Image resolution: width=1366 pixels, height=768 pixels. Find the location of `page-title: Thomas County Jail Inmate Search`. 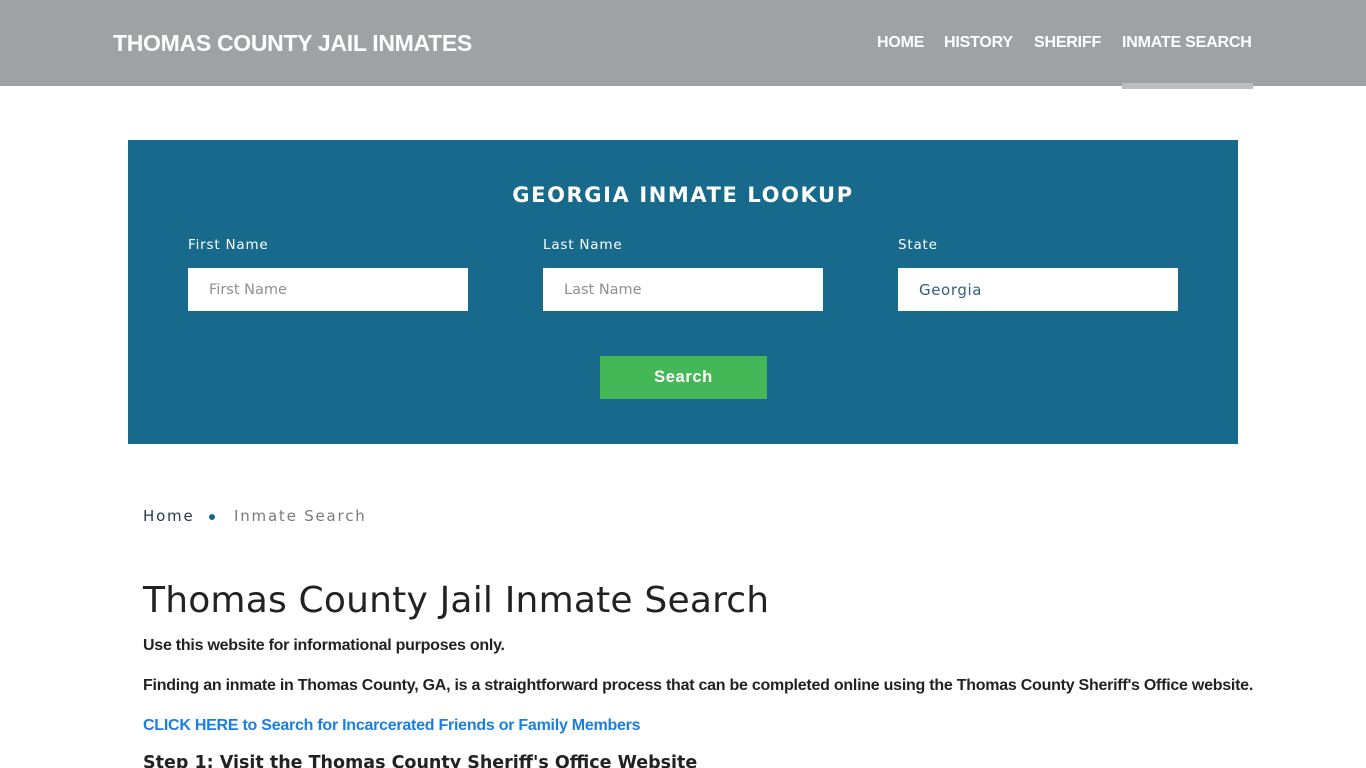

page-title: Thomas County Jail Inmate Search is located at coordinates (456, 600).